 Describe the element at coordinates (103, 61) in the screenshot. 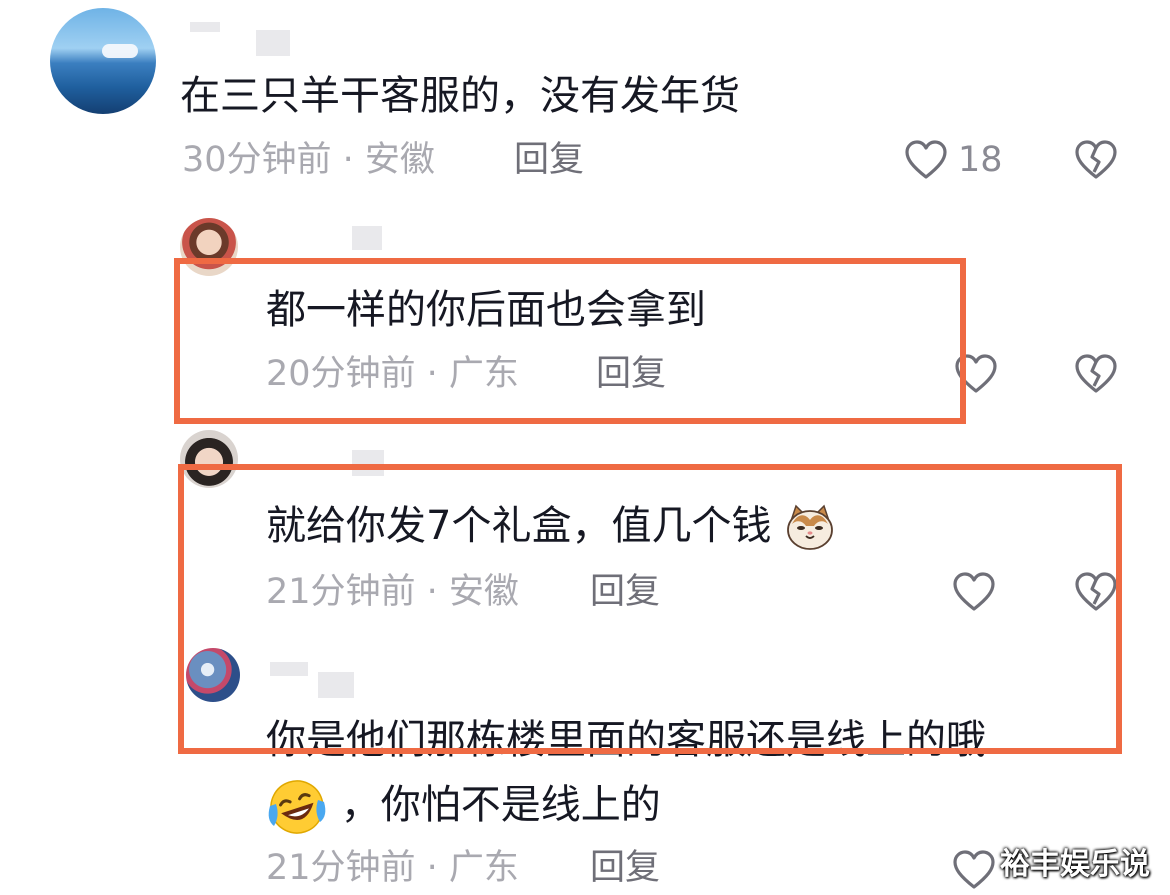

I see `avatar` at that location.